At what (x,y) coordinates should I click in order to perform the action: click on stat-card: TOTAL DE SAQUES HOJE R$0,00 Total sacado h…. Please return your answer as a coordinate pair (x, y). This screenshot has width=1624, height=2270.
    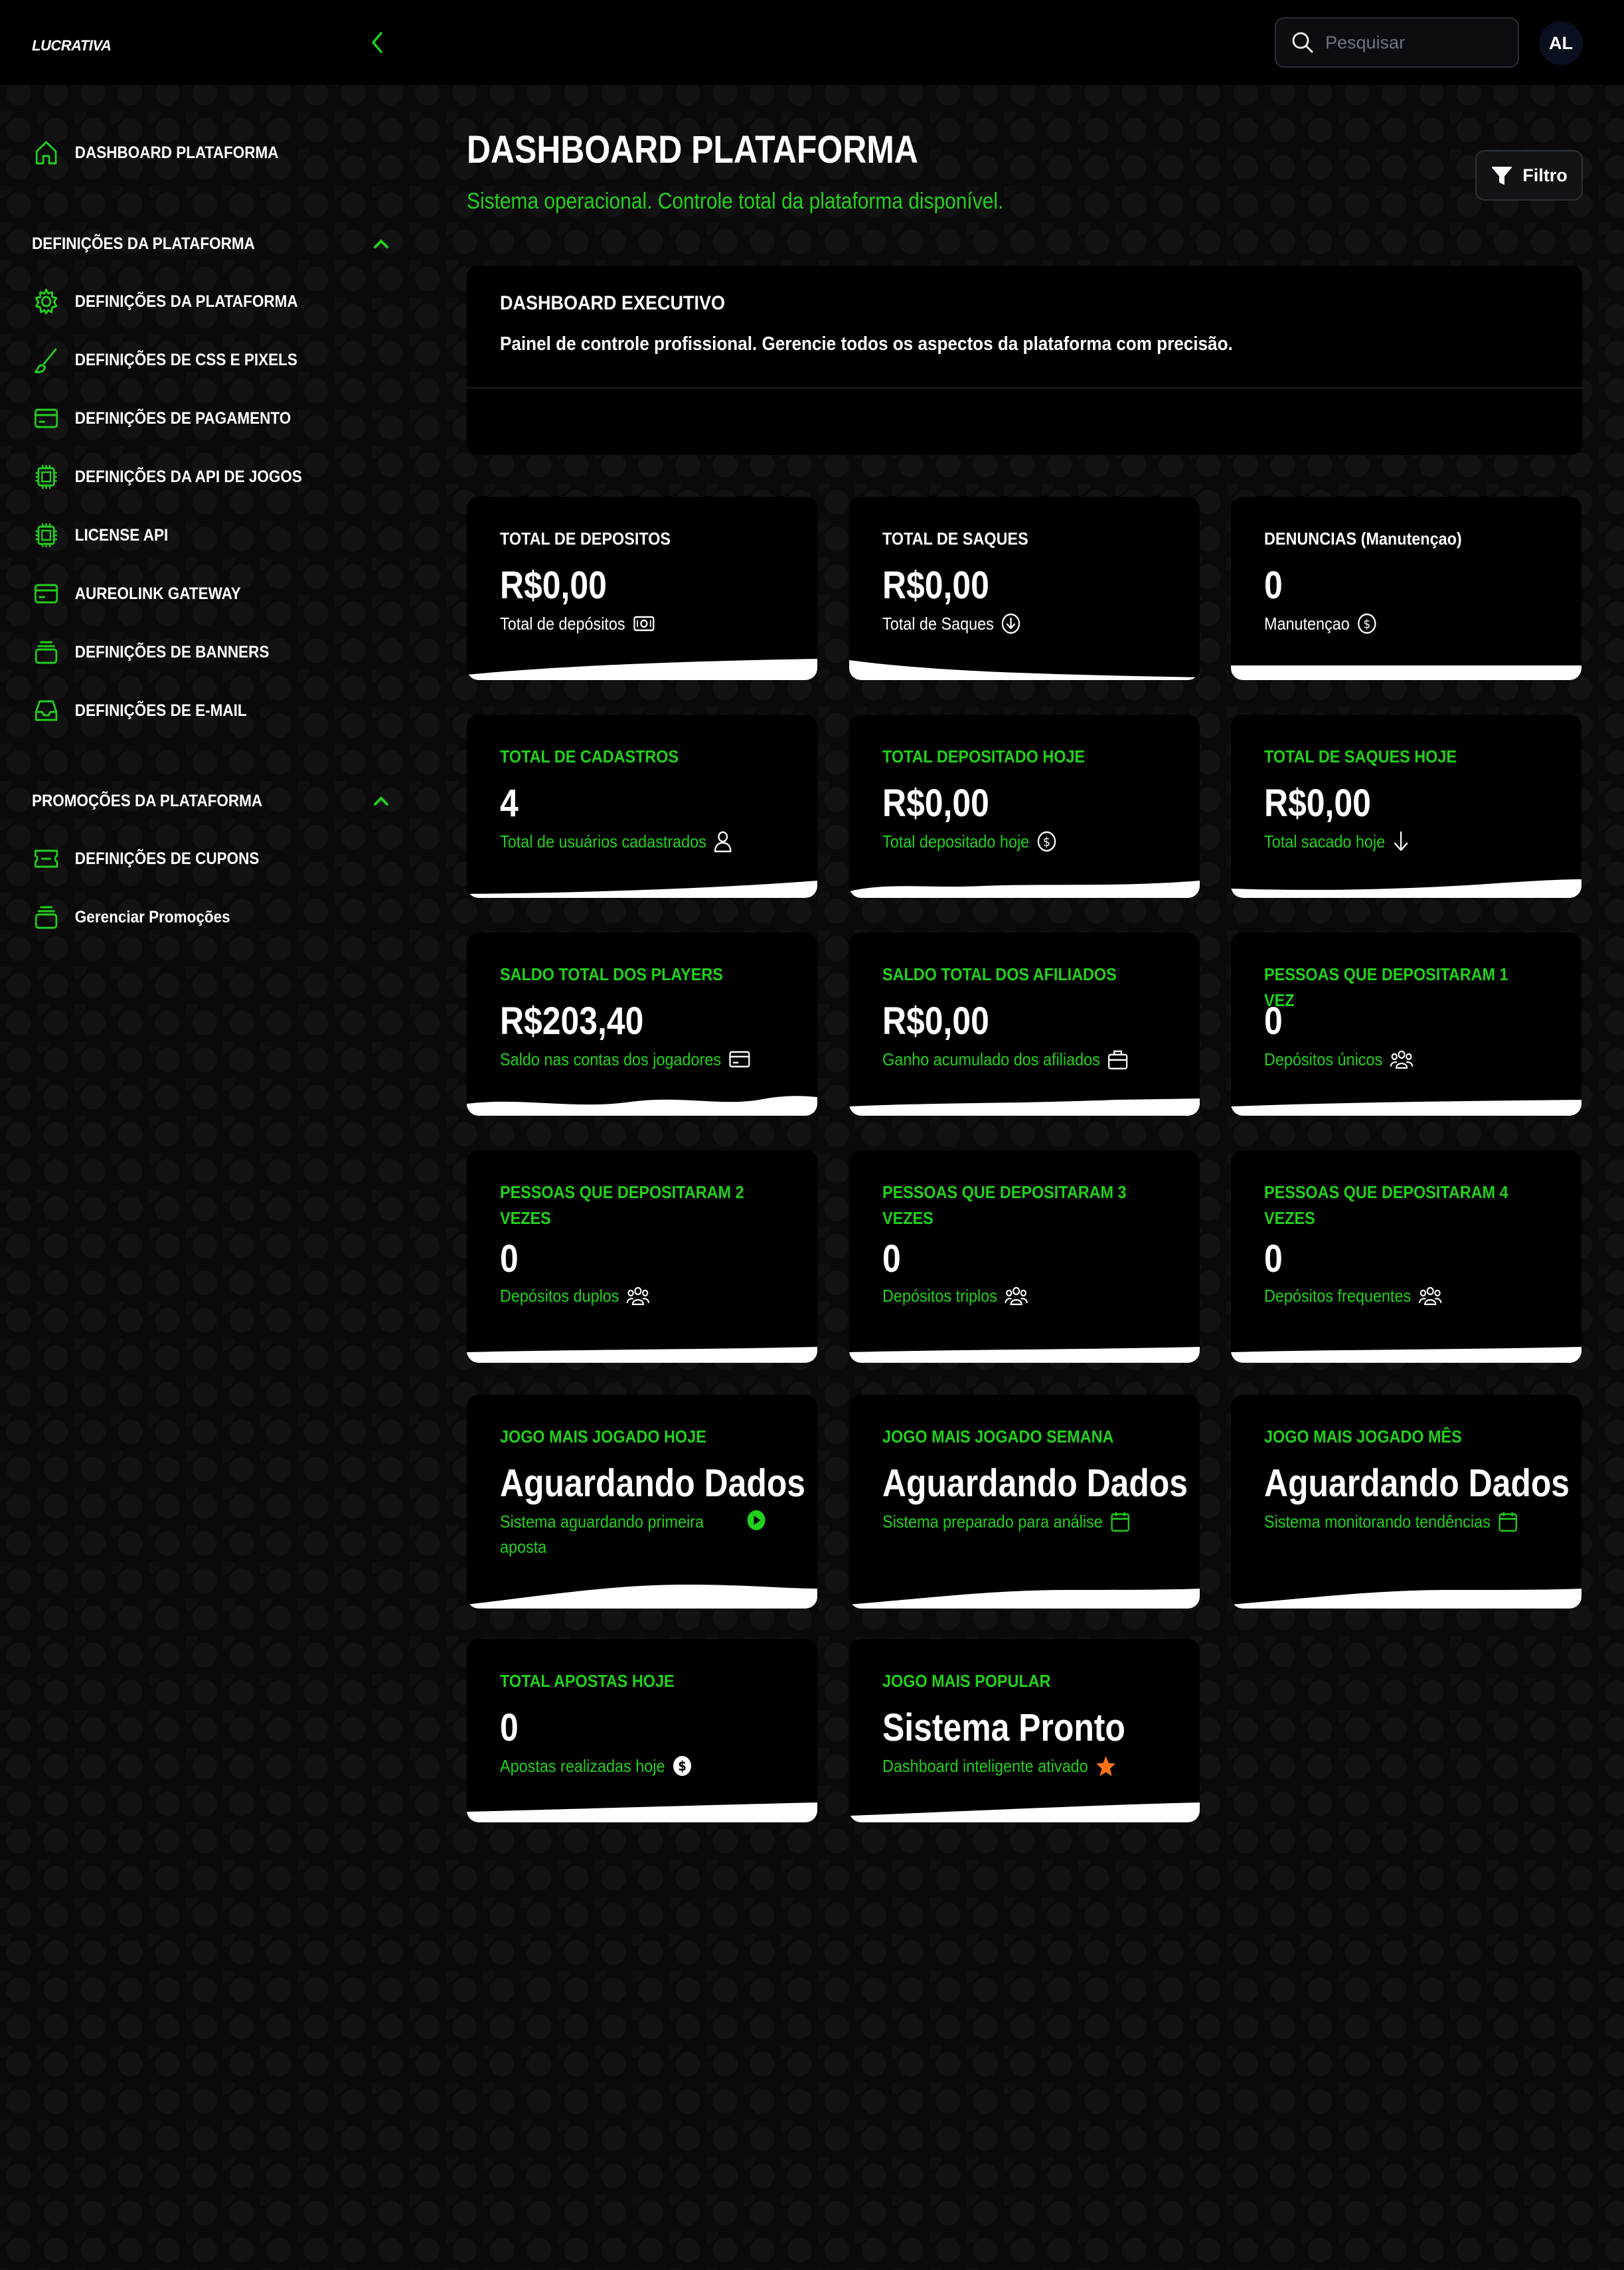
    Looking at the image, I should click on (1406, 806).